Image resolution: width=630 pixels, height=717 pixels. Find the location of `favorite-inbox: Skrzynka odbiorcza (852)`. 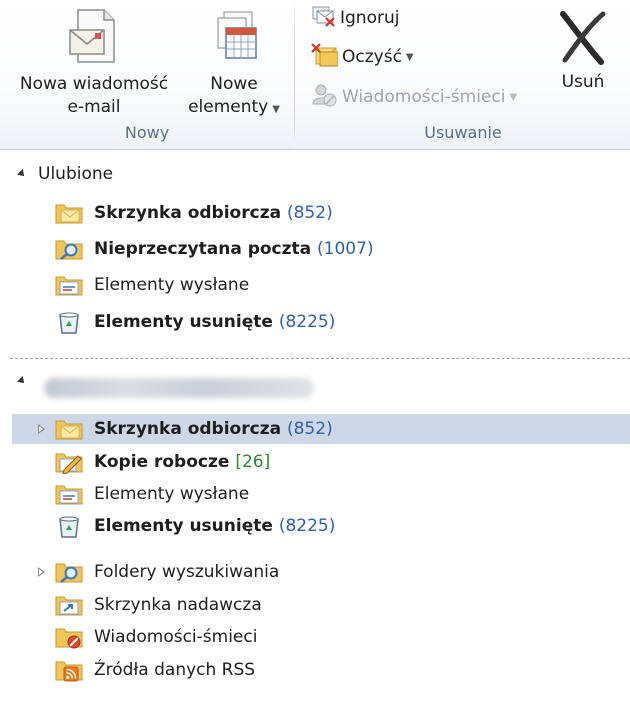

favorite-inbox: Skrzynka odbiorcza (852) is located at coordinates (321, 213).